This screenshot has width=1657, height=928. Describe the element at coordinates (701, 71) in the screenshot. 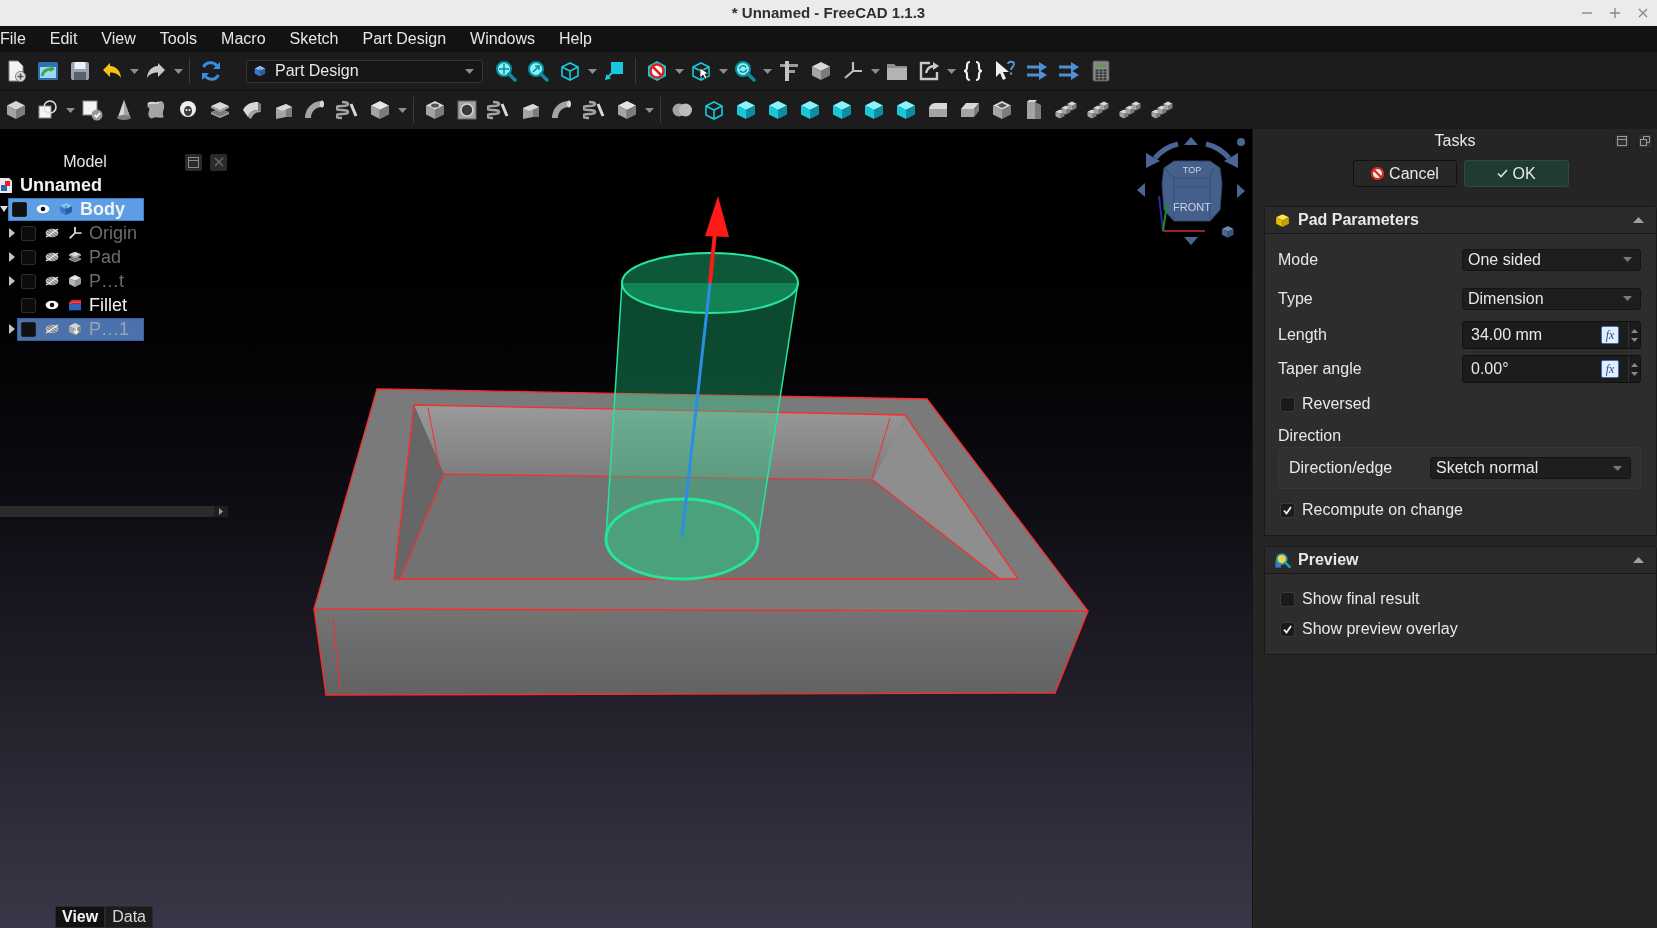

I see `cube-cursor-icon` at that location.